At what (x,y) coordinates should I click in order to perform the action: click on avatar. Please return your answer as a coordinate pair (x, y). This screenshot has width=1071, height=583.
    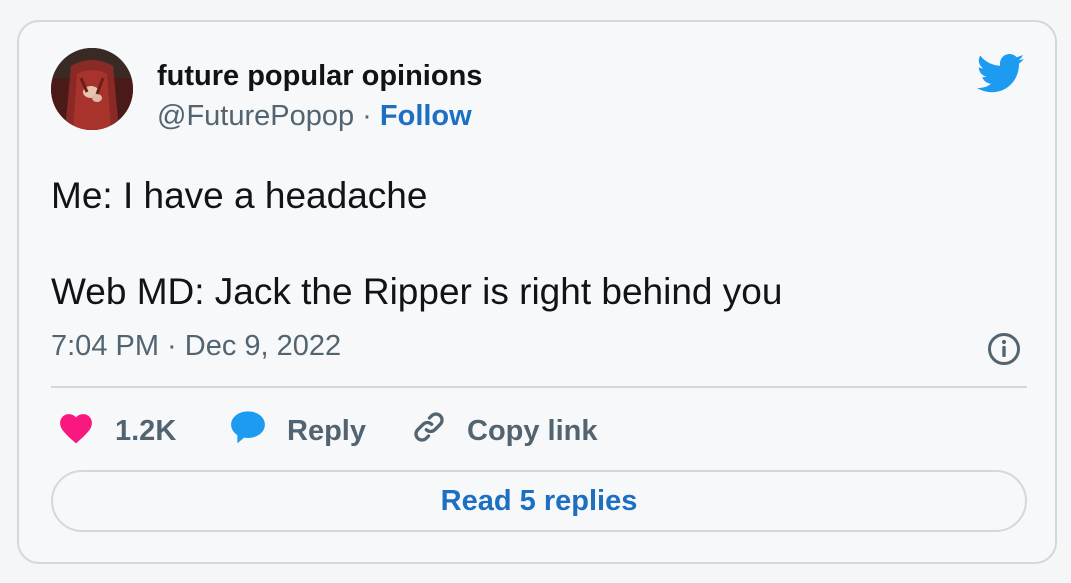
    Looking at the image, I should click on (92, 89).